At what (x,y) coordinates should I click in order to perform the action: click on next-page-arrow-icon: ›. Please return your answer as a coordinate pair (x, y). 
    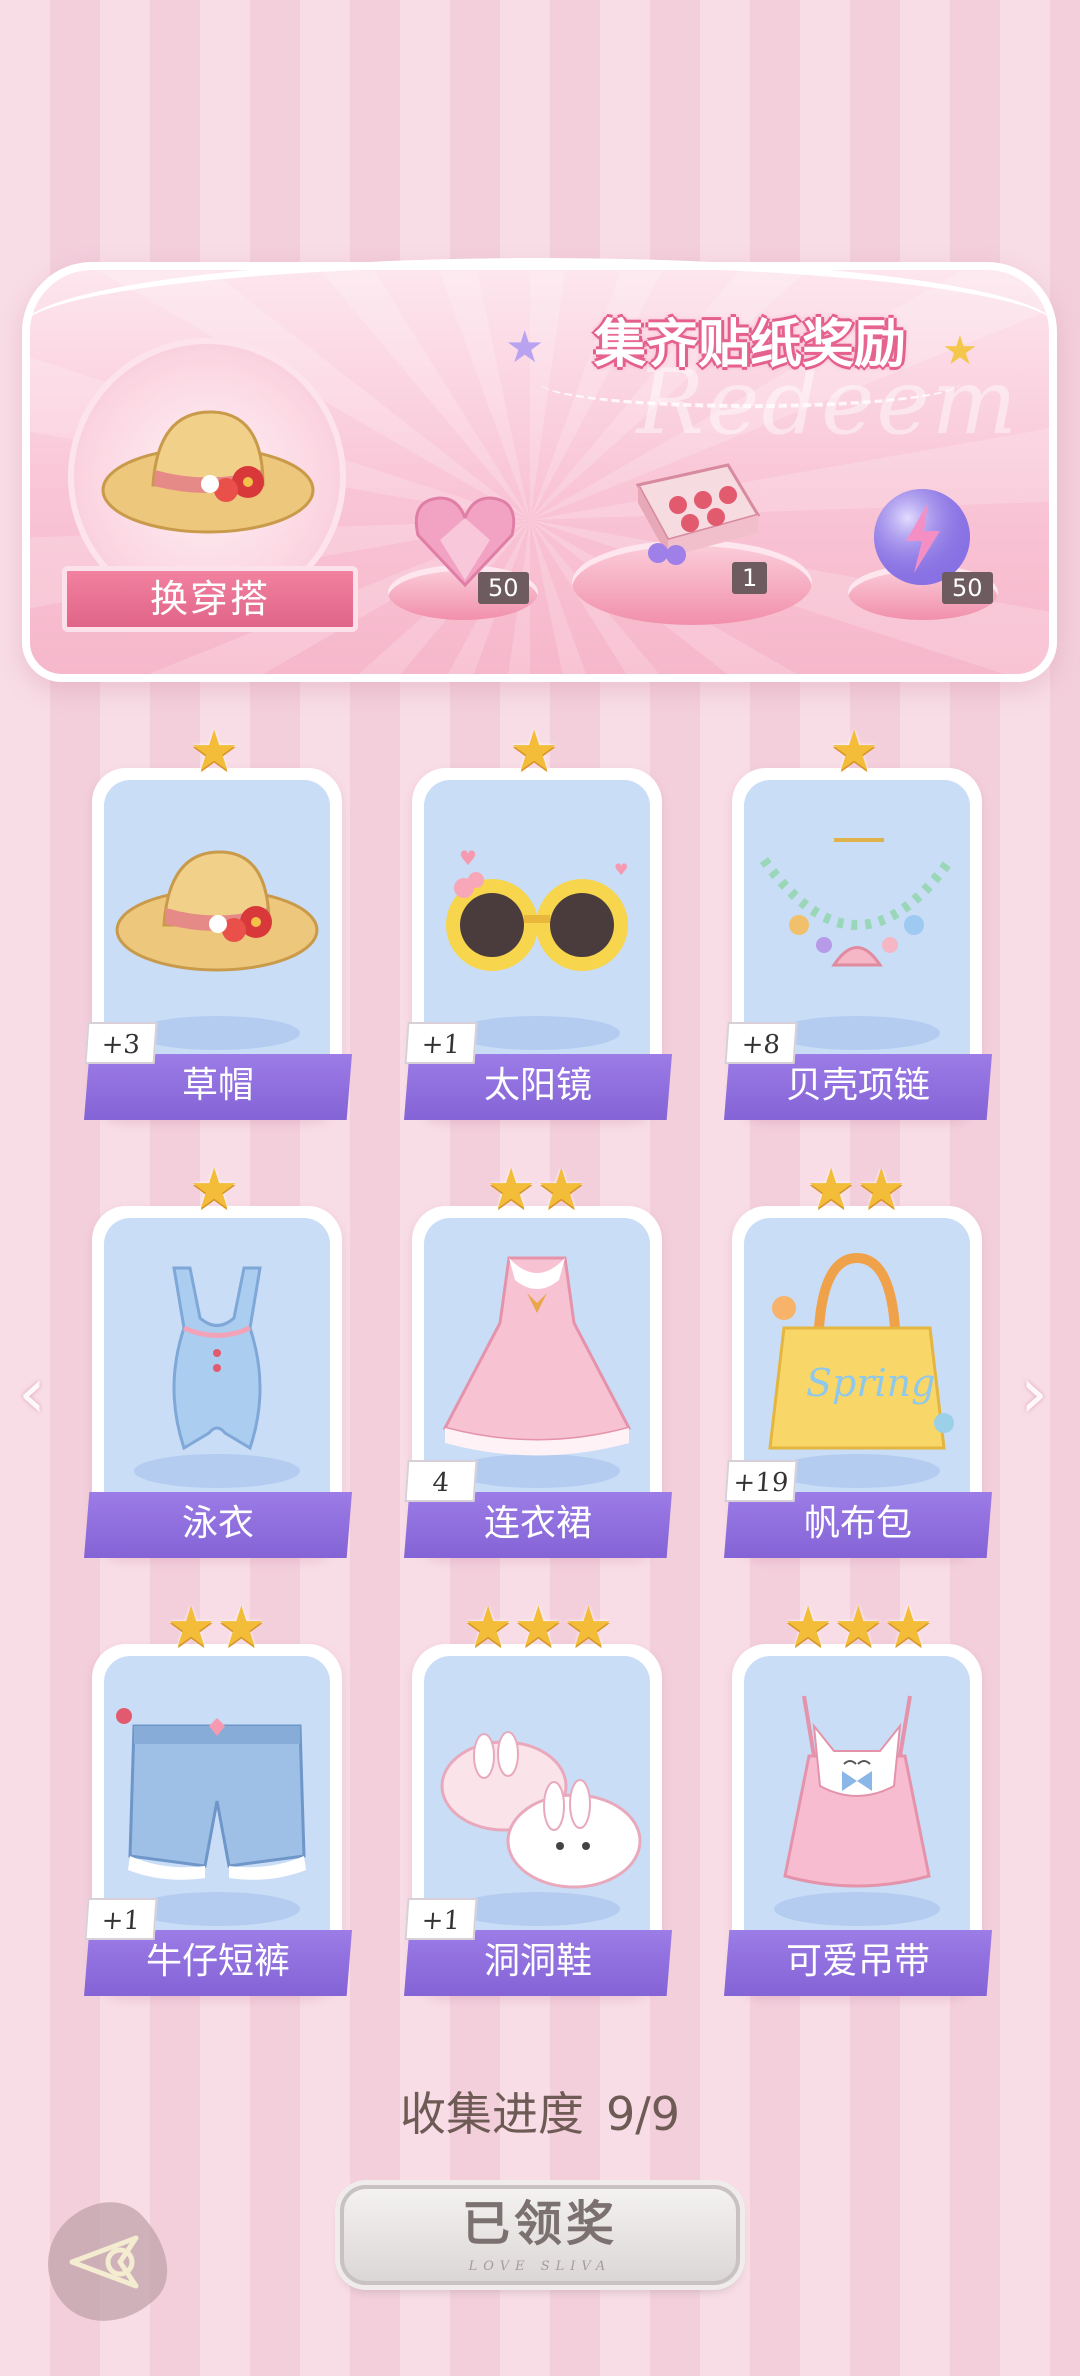
    Looking at the image, I should click on (1034, 1393).